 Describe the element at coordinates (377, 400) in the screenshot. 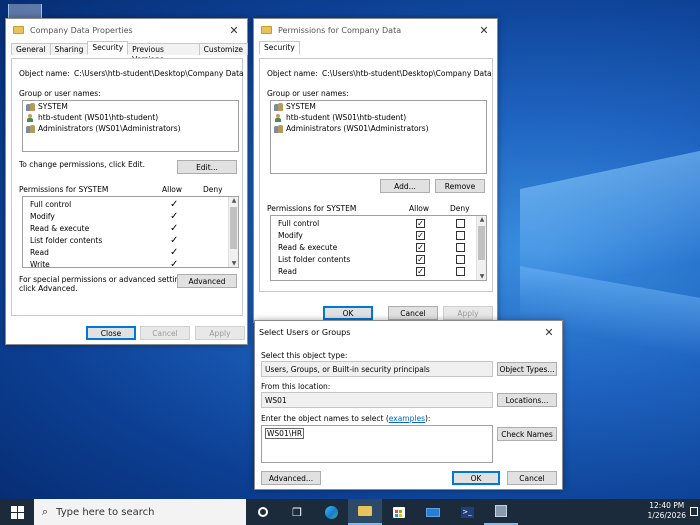

I see `location-field: WS01` at that location.